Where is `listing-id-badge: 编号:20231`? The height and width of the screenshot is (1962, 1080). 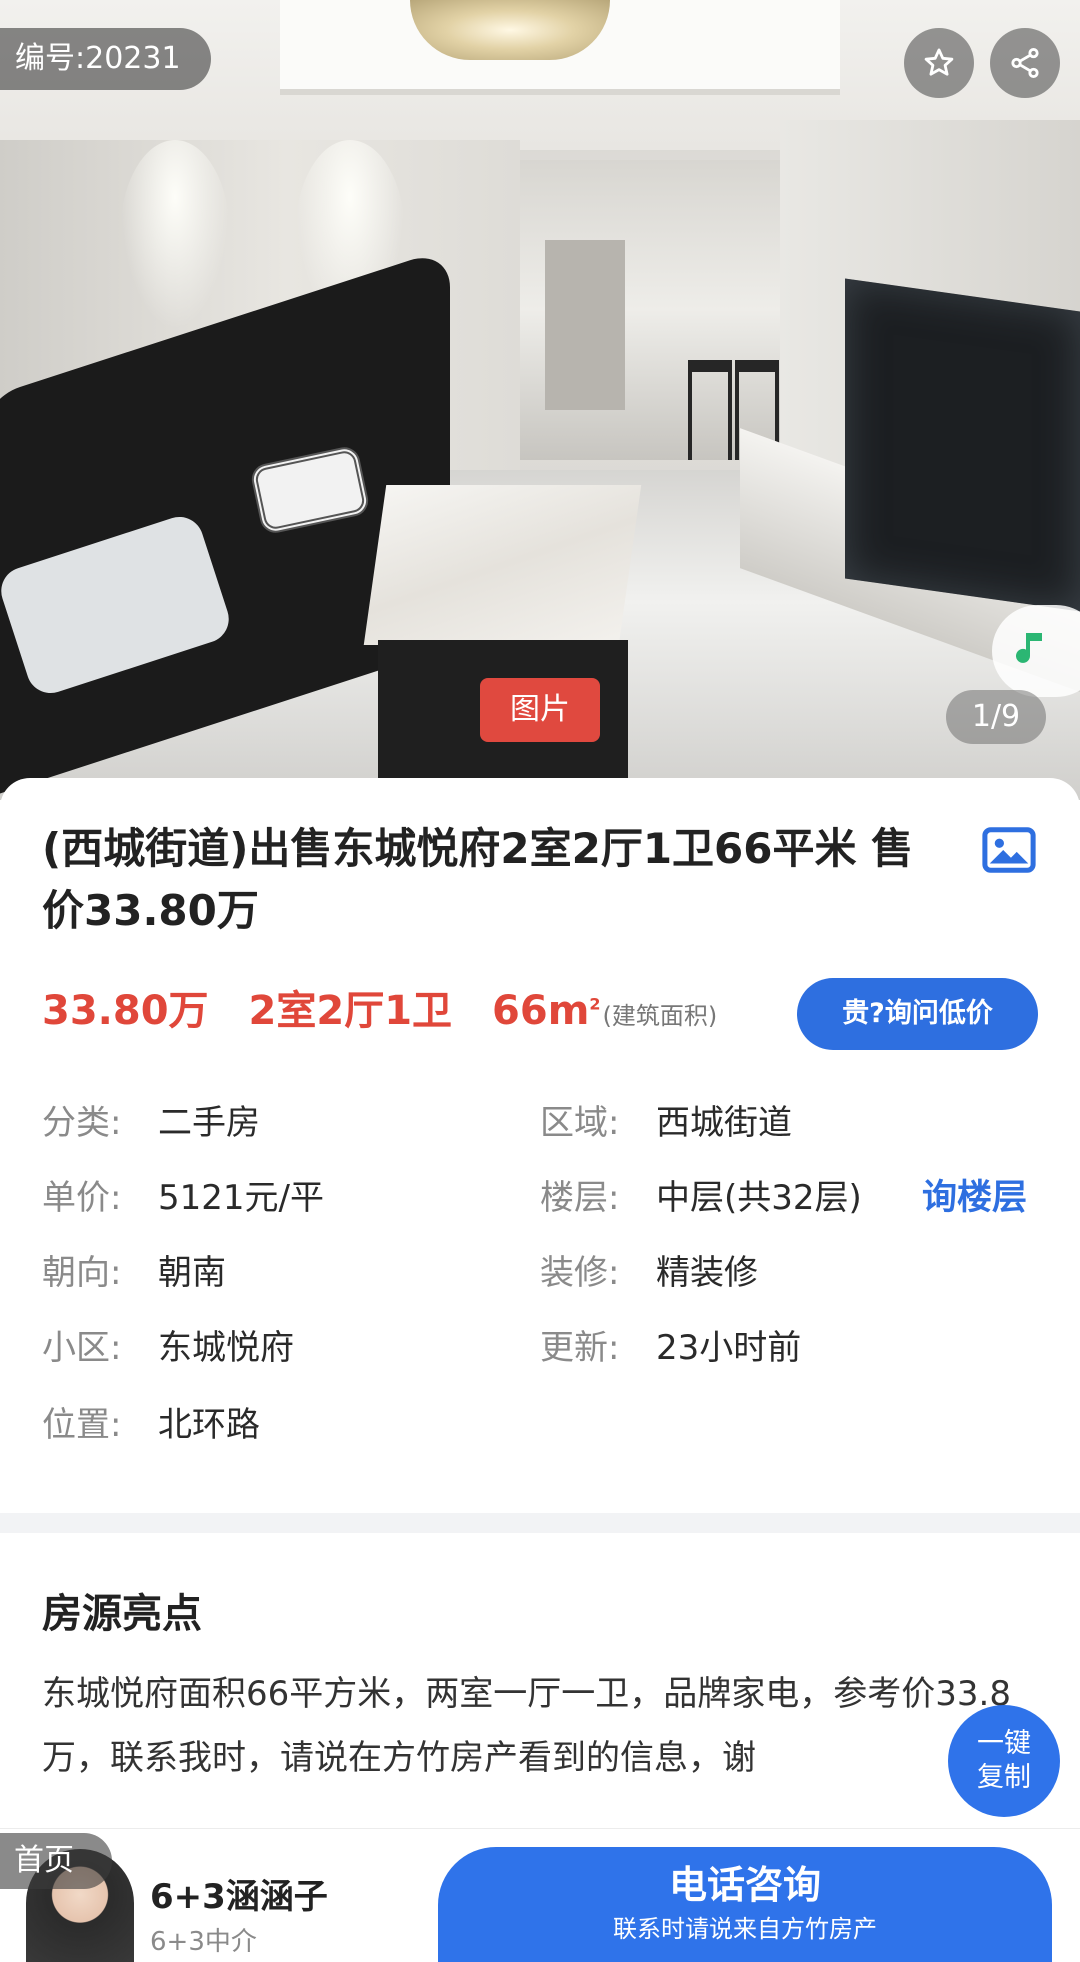 listing-id-badge: 编号:20231 is located at coordinates (105, 59).